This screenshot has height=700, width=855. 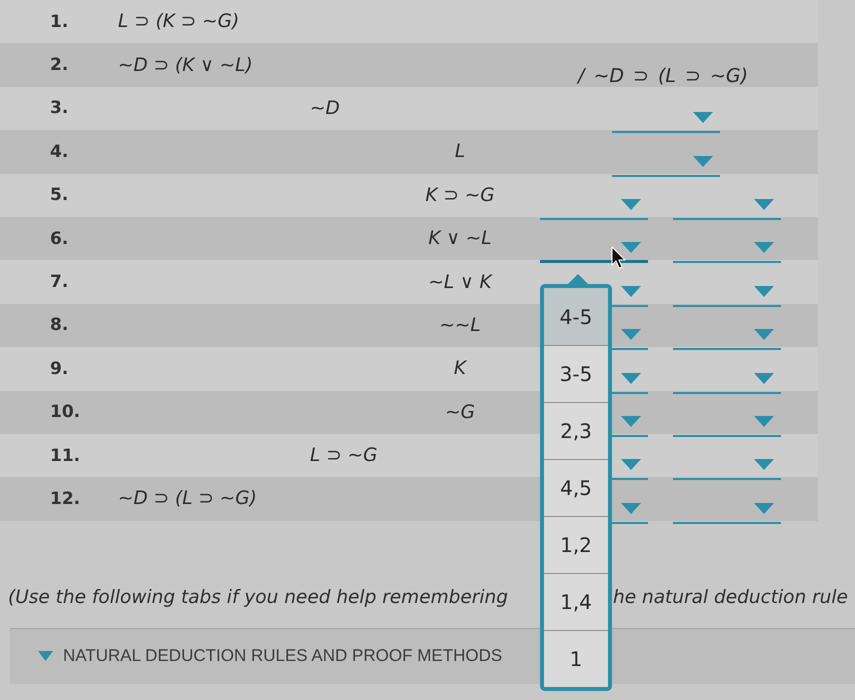 What do you see at coordinates (65, 456) in the screenshot?
I see `line-number: 11.` at bounding box center [65, 456].